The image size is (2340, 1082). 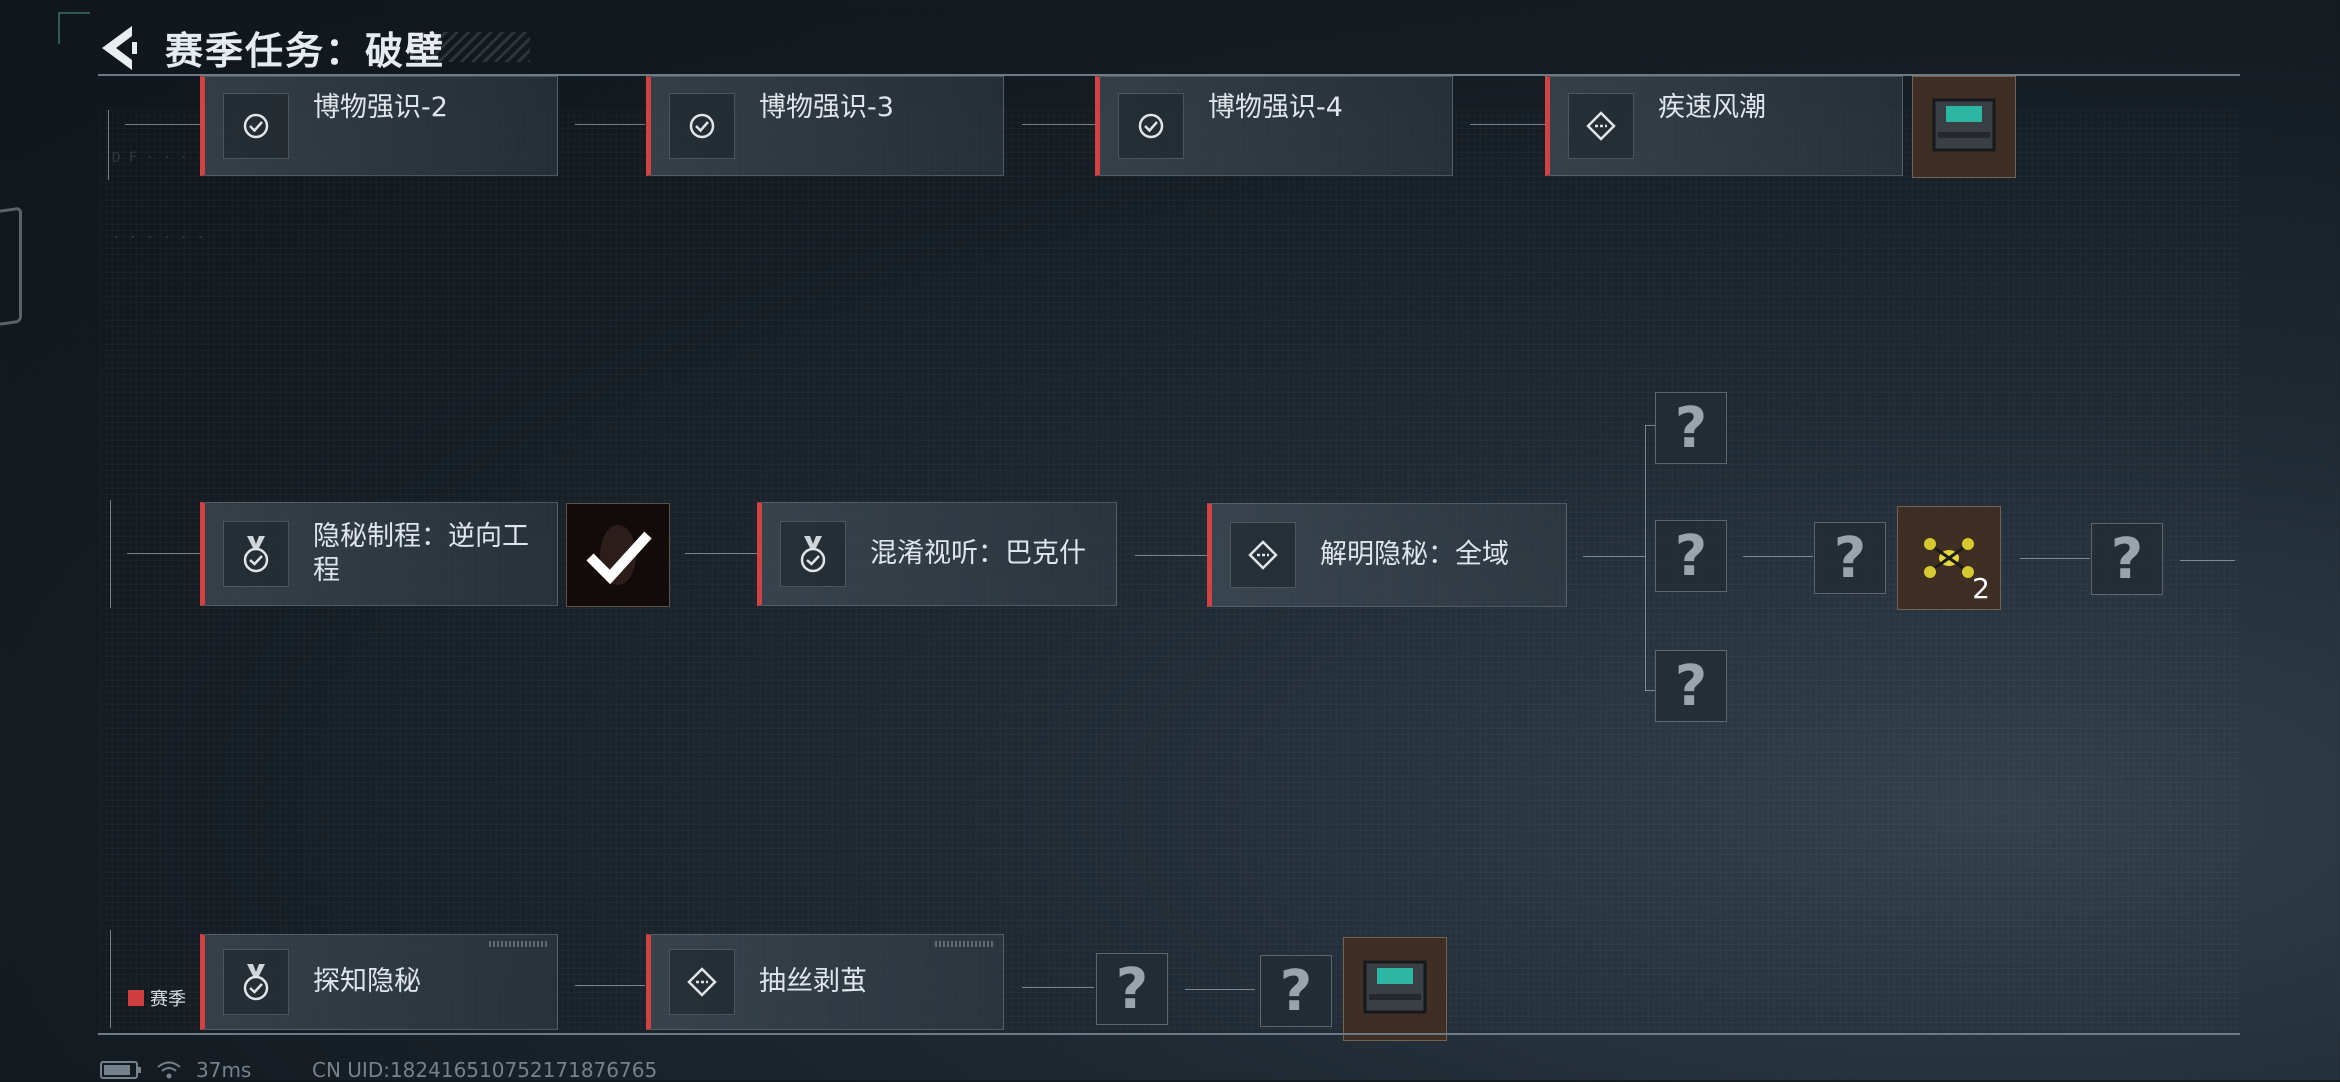 What do you see at coordinates (136, 998) in the screenshot?
I see `season-color-marker` at bounding box center [136, 998].